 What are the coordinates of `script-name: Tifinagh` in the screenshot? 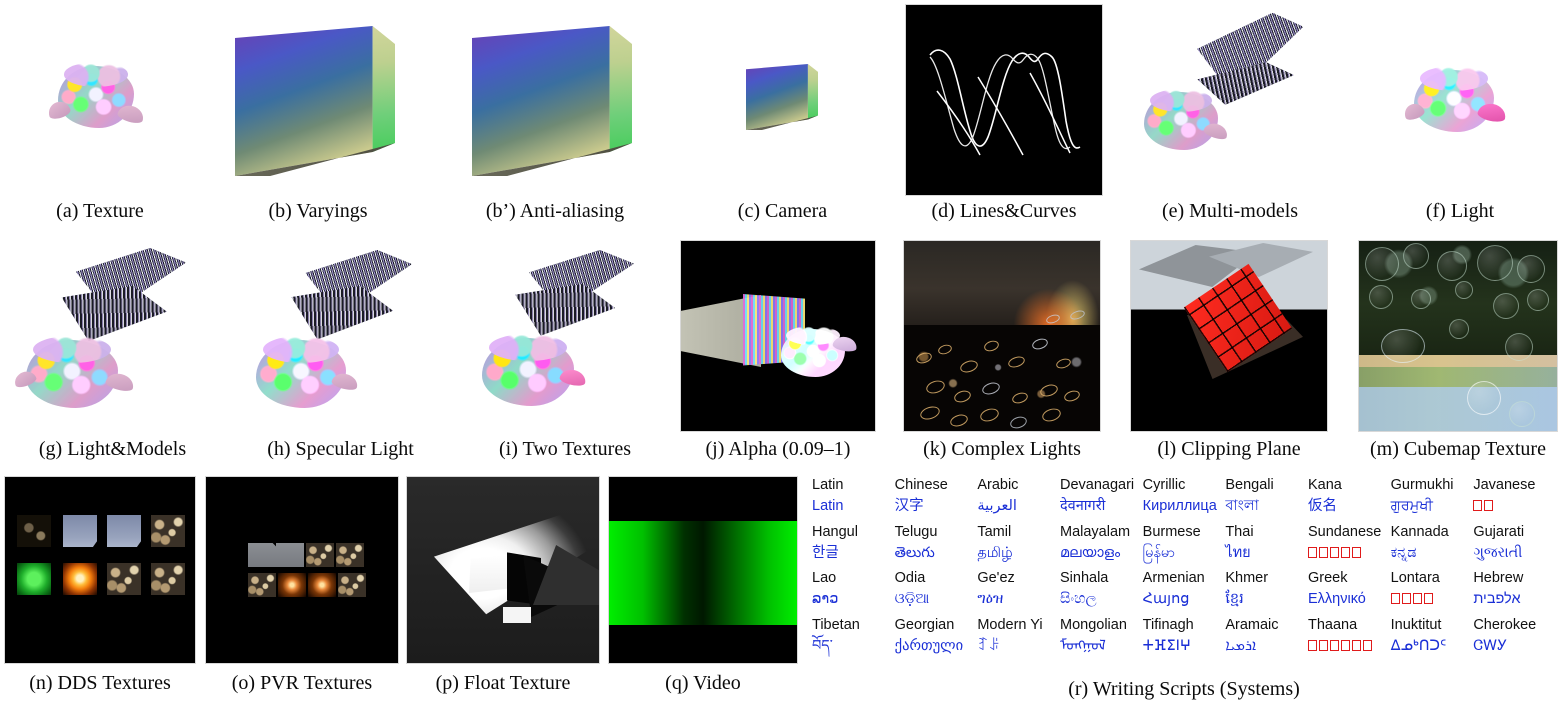 It's located at (1168, 624).